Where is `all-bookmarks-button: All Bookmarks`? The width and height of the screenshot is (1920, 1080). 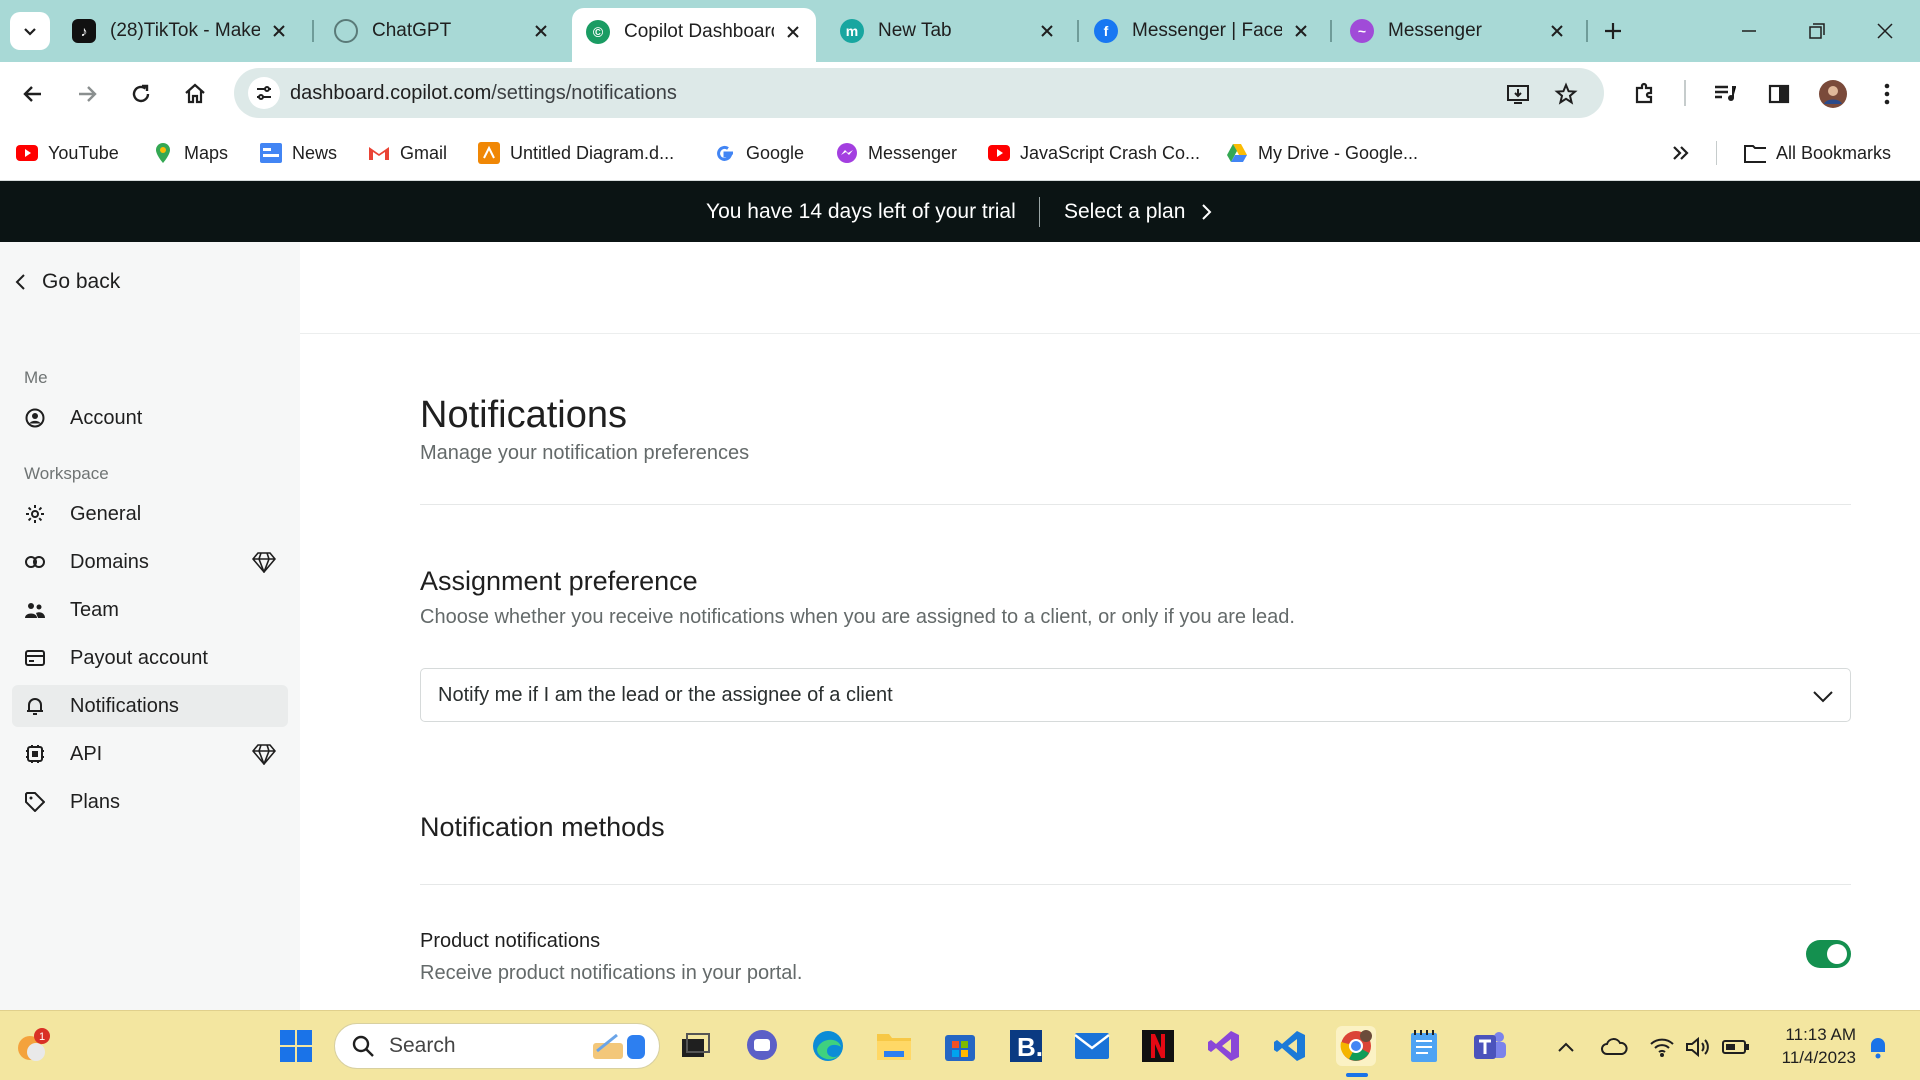 all-bookmarks-button: All Bookmarks is located at coordinates (1817, 153).